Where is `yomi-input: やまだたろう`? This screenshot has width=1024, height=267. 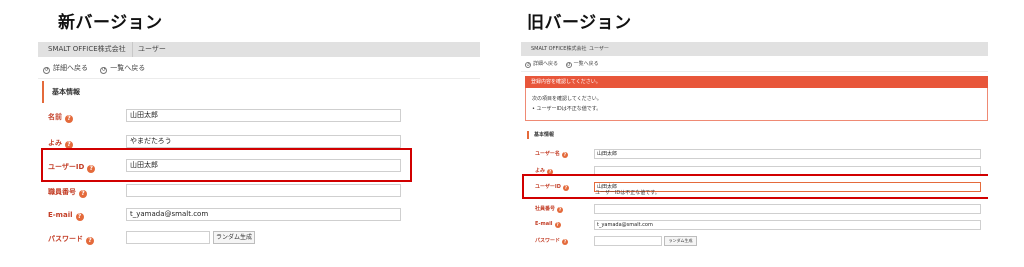
yomi-input: やまだたろう is located at coordinates (263, 141).